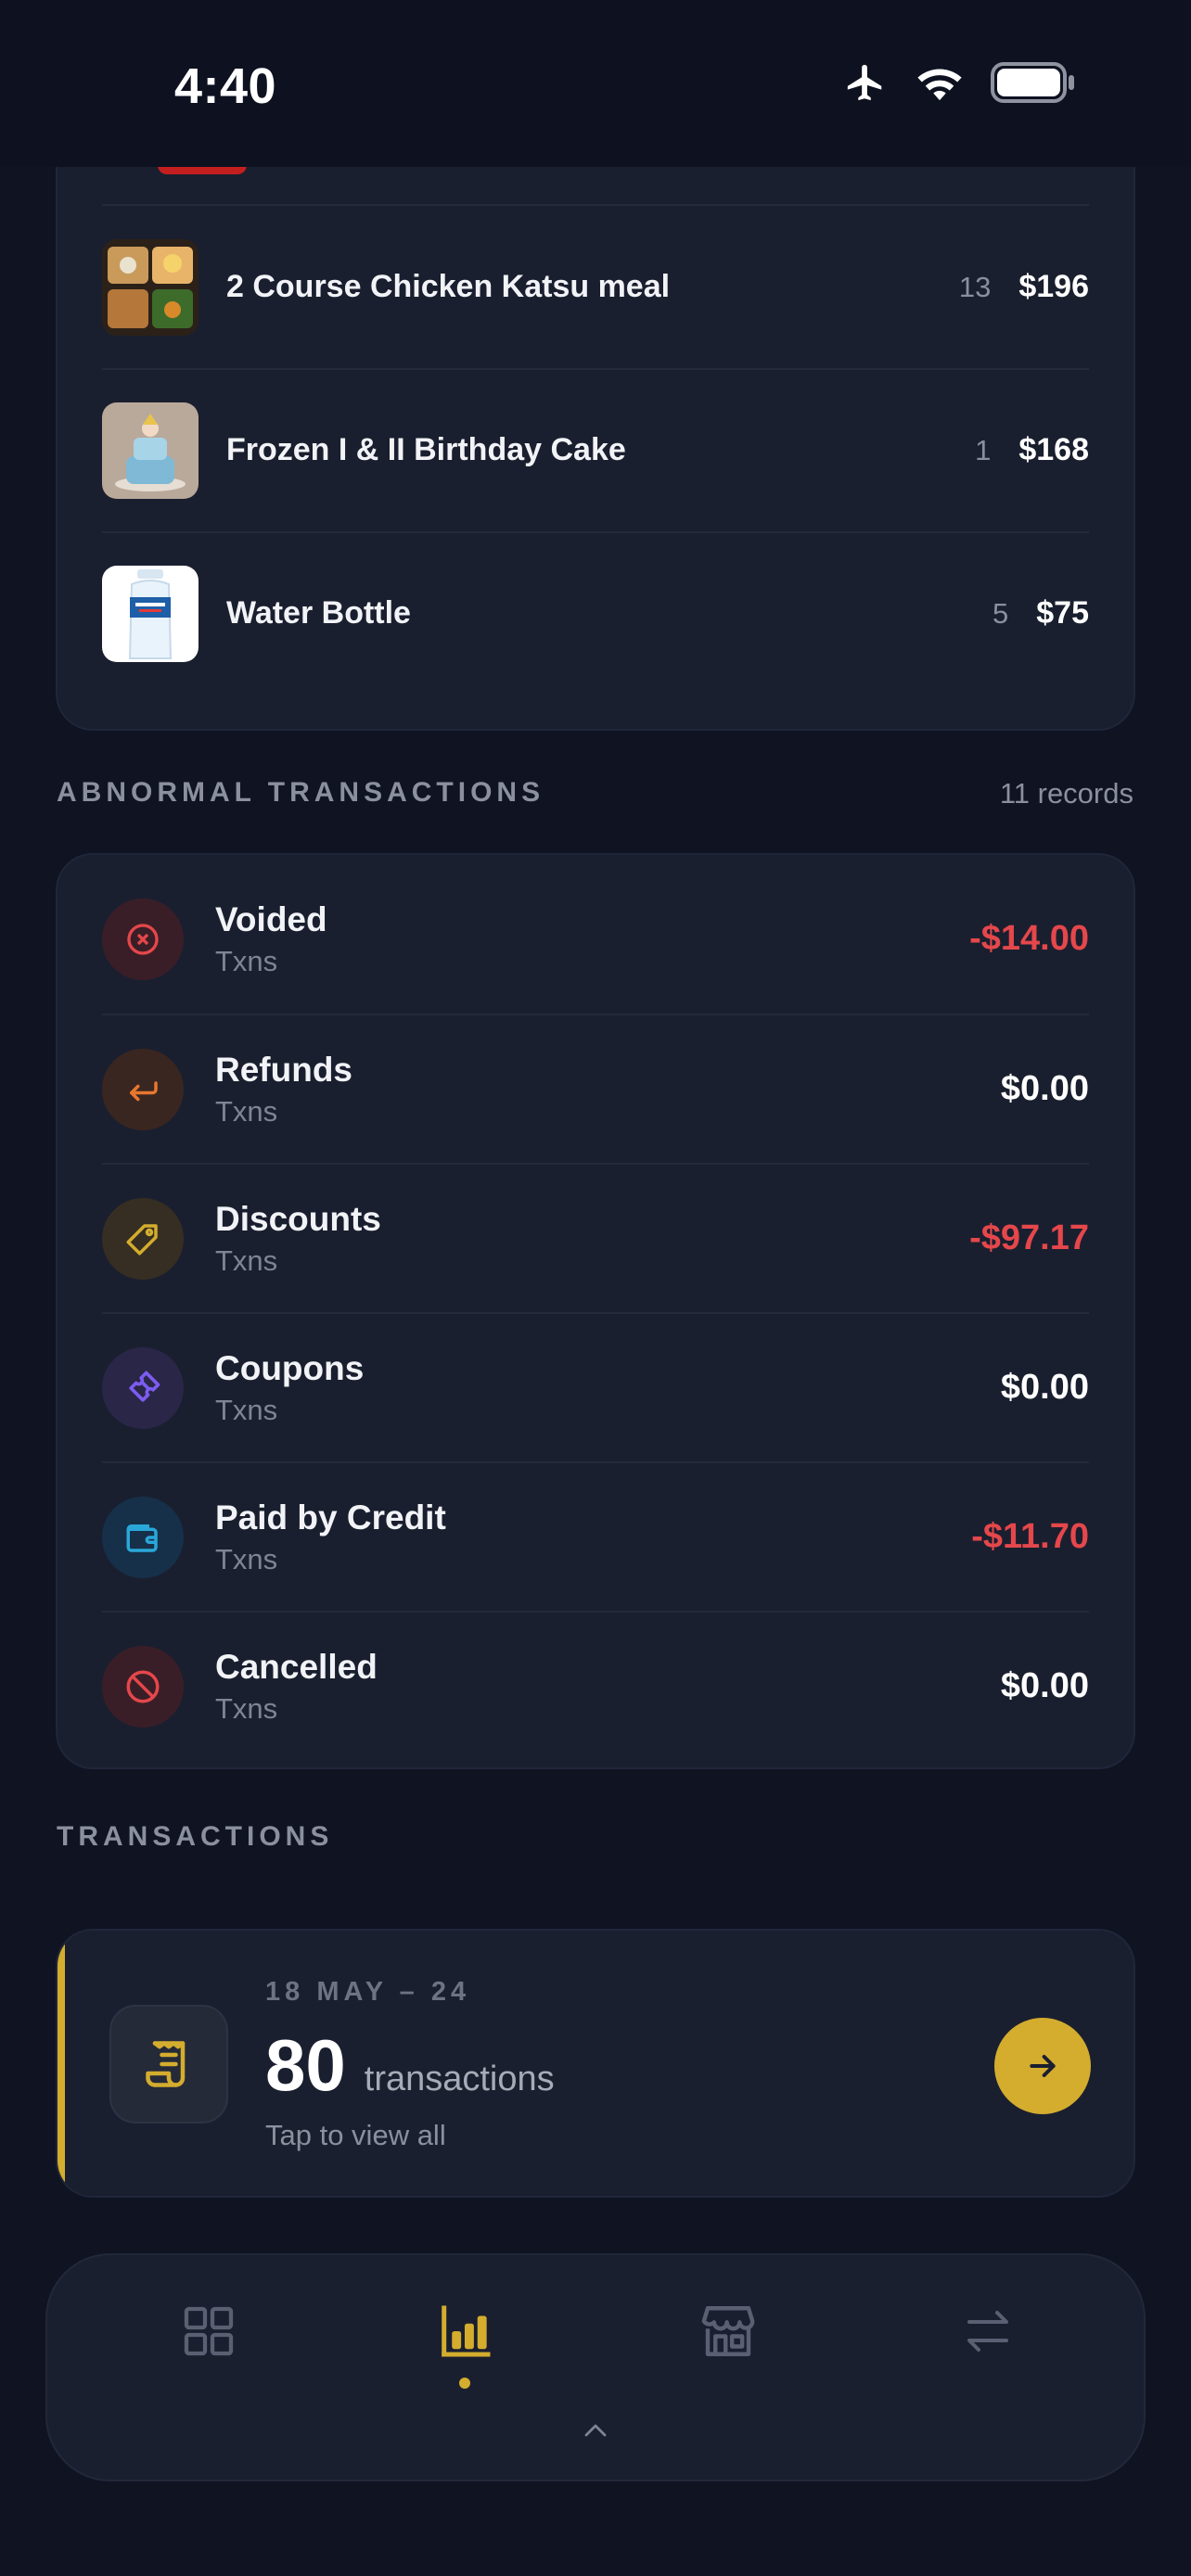 The height and width of the screenshot is (2576, 1191). Describe the element at coordinates (196, 1836) in the screenshot. I see `transactions-section-title: TRANSACTIONS` at that location.